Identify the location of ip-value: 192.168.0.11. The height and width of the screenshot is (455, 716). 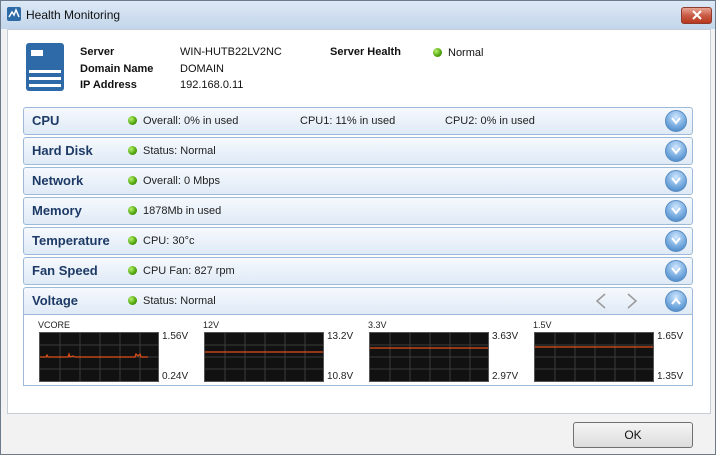
(212, 85).